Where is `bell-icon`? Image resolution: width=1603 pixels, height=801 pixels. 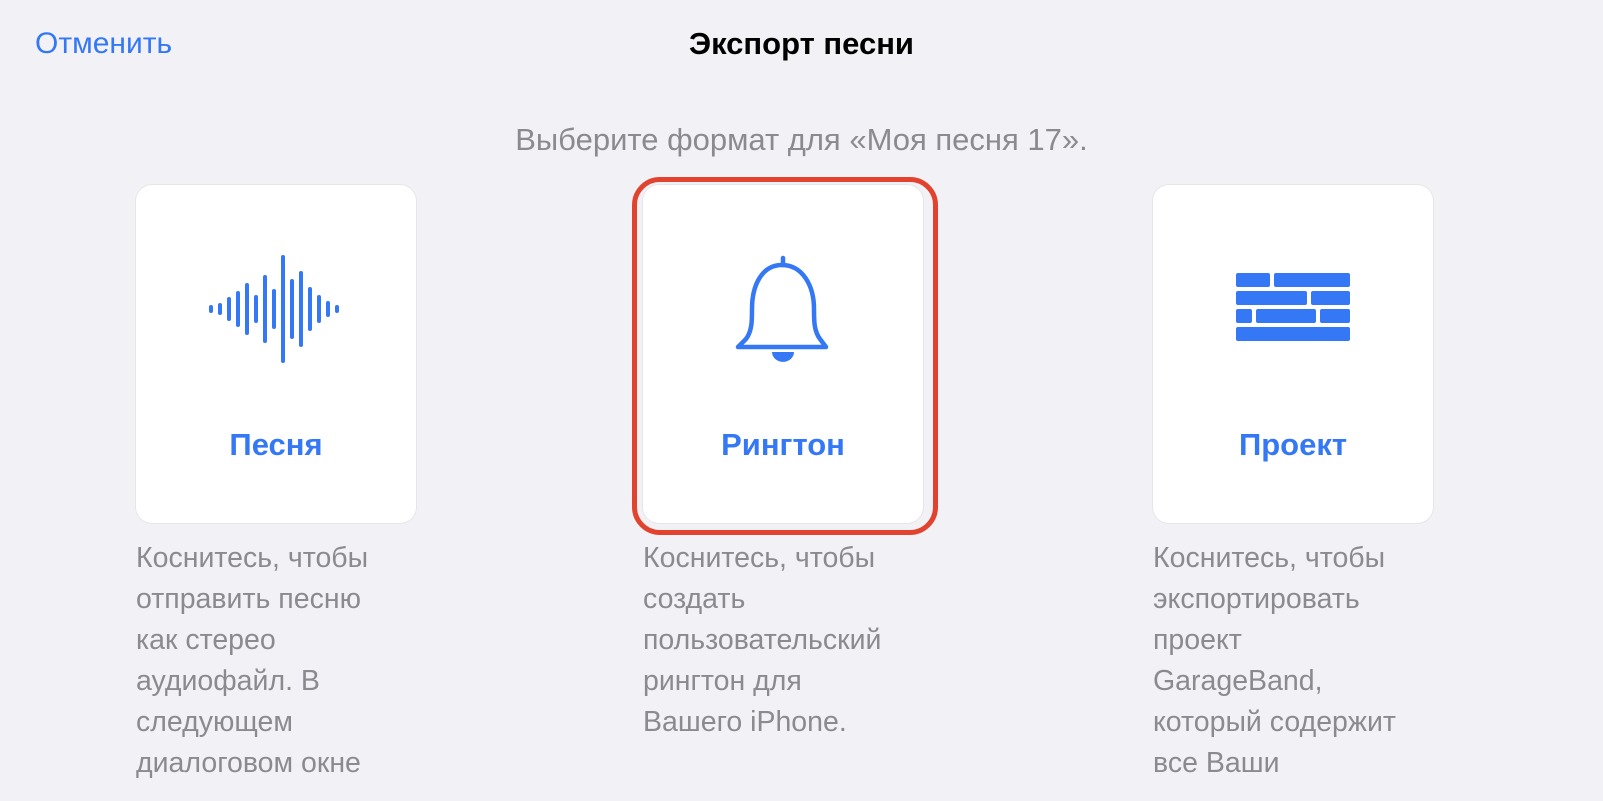
bell-icon is located at coordinates (783, 310).